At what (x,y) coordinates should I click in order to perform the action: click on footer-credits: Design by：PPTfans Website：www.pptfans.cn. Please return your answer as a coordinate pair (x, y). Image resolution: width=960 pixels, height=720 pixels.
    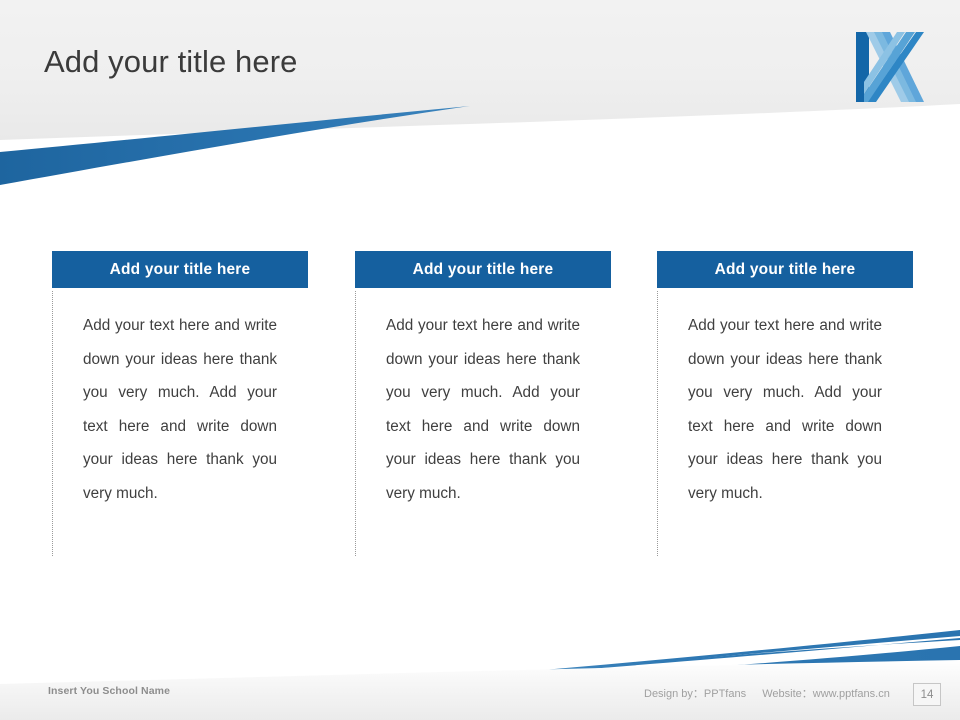
    Looking at the image, I should click on (767, 693).